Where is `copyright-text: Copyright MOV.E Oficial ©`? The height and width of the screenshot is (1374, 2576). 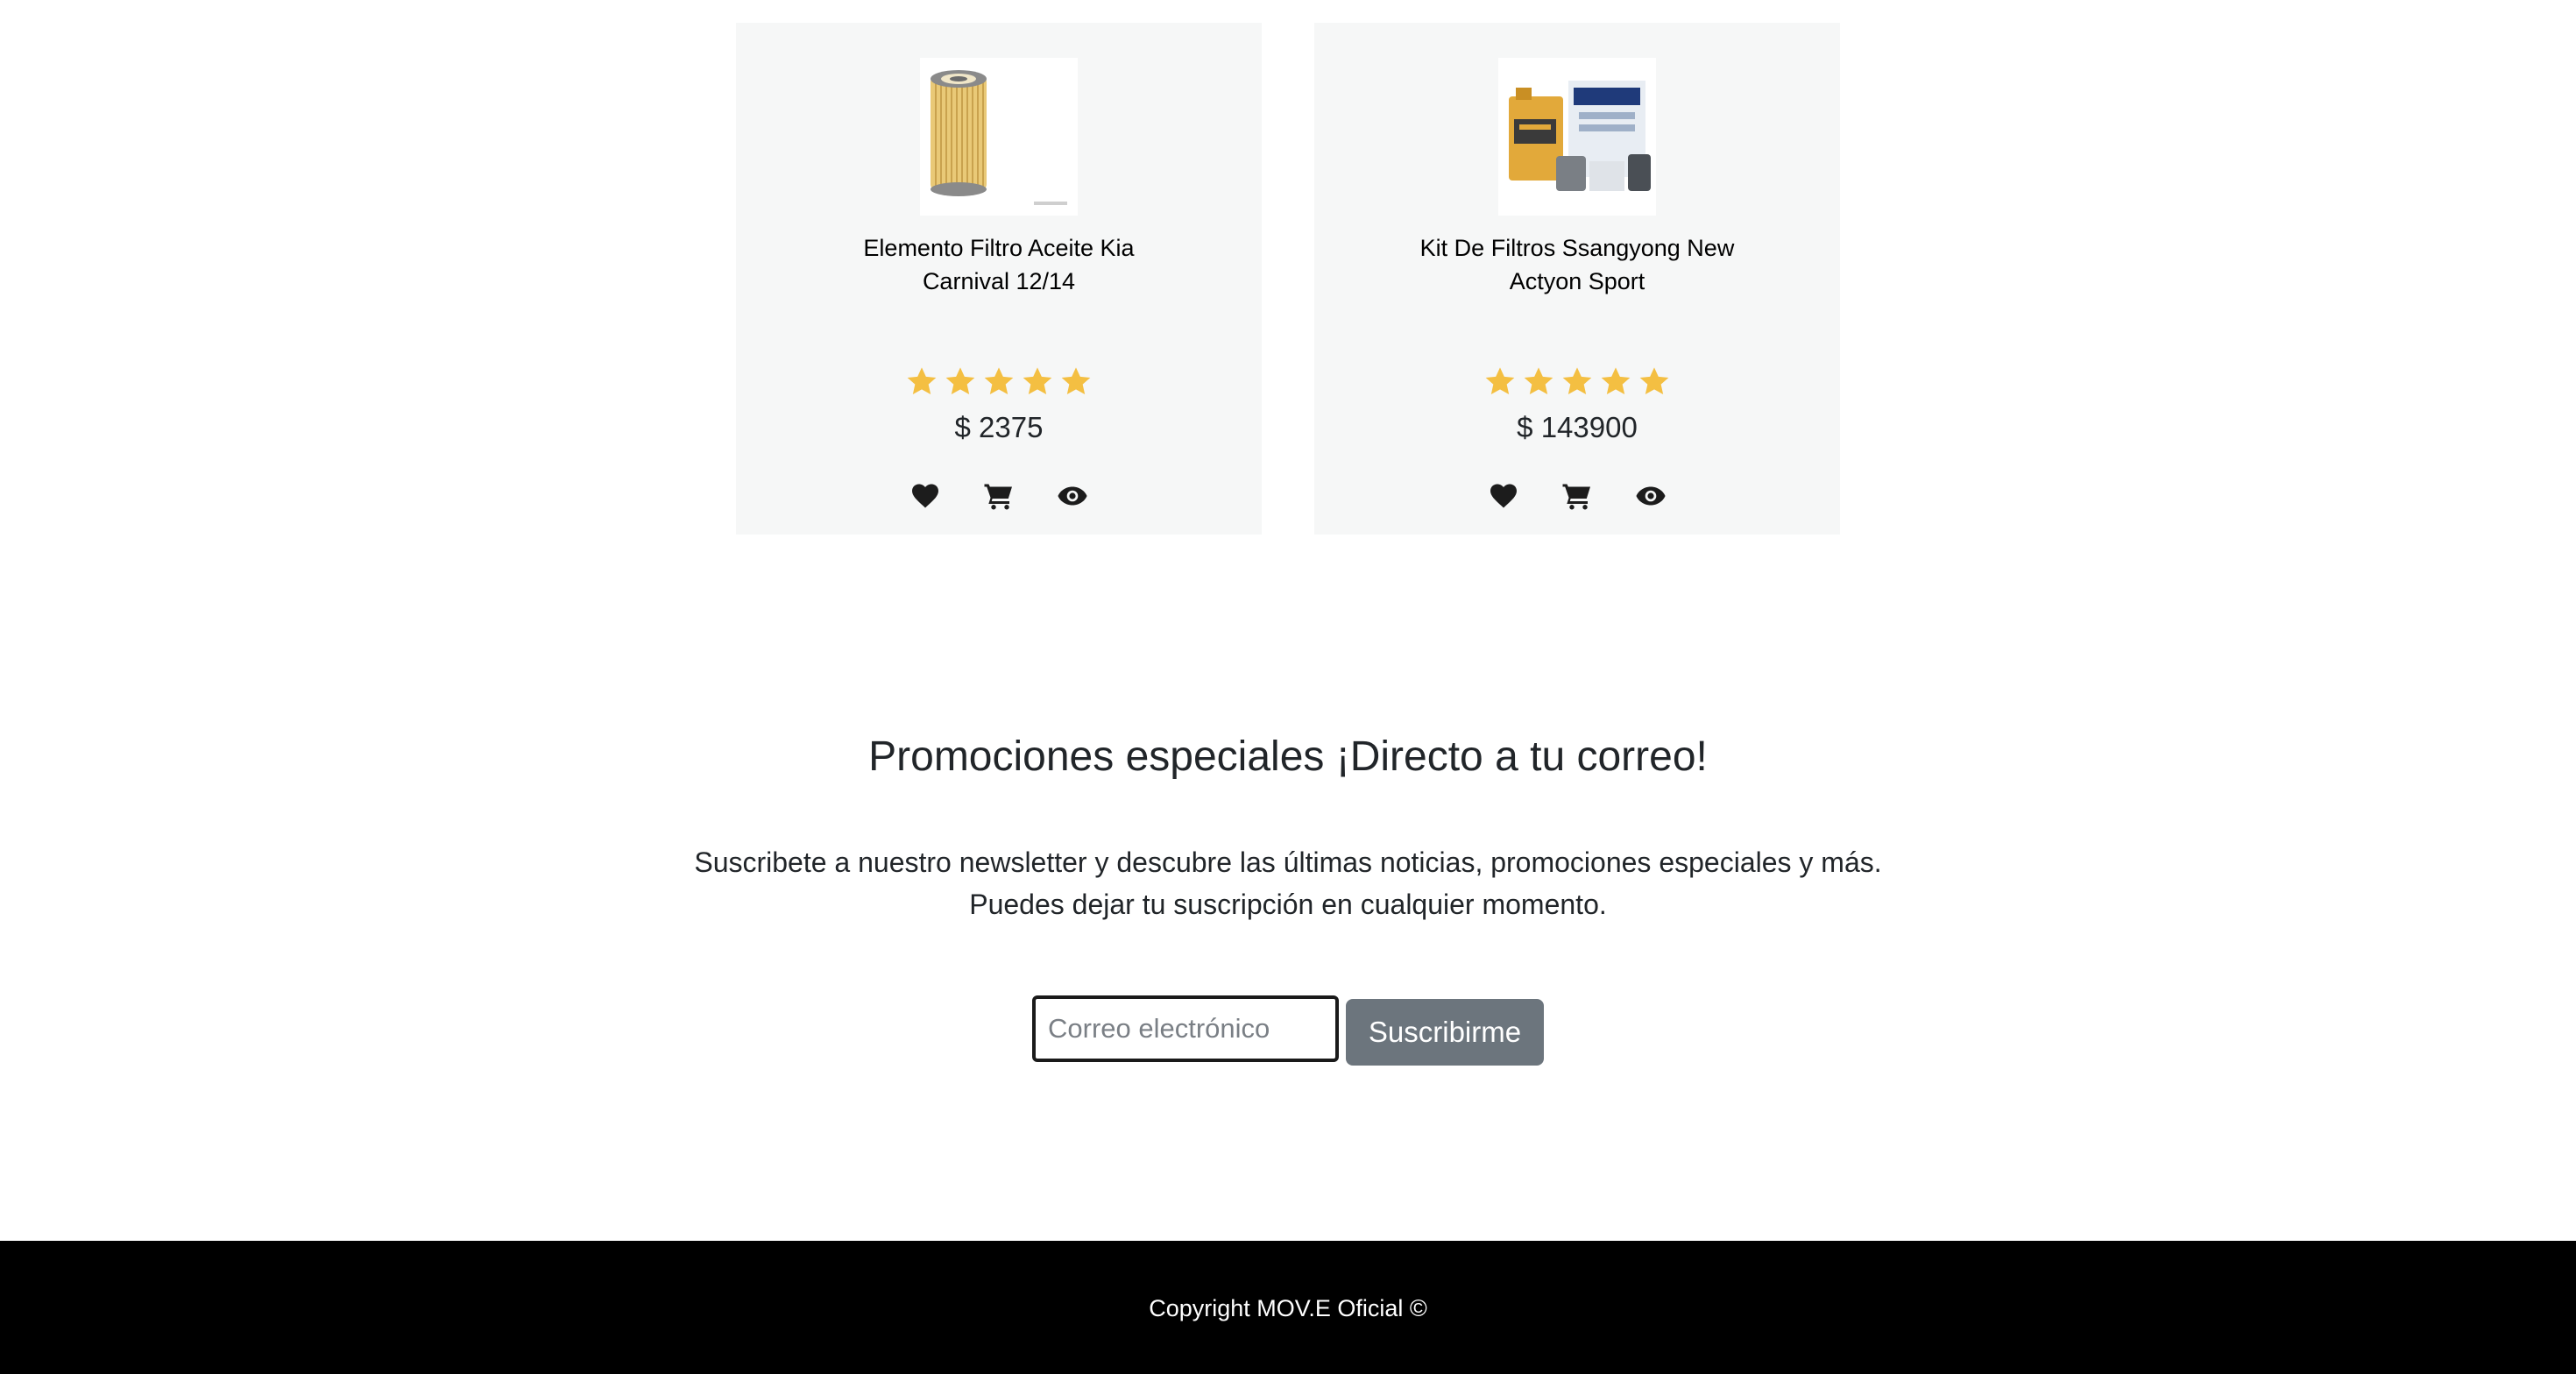 copyright-text: Copyright MOV.E Oficial © is located at coordinates (1288, 1308).